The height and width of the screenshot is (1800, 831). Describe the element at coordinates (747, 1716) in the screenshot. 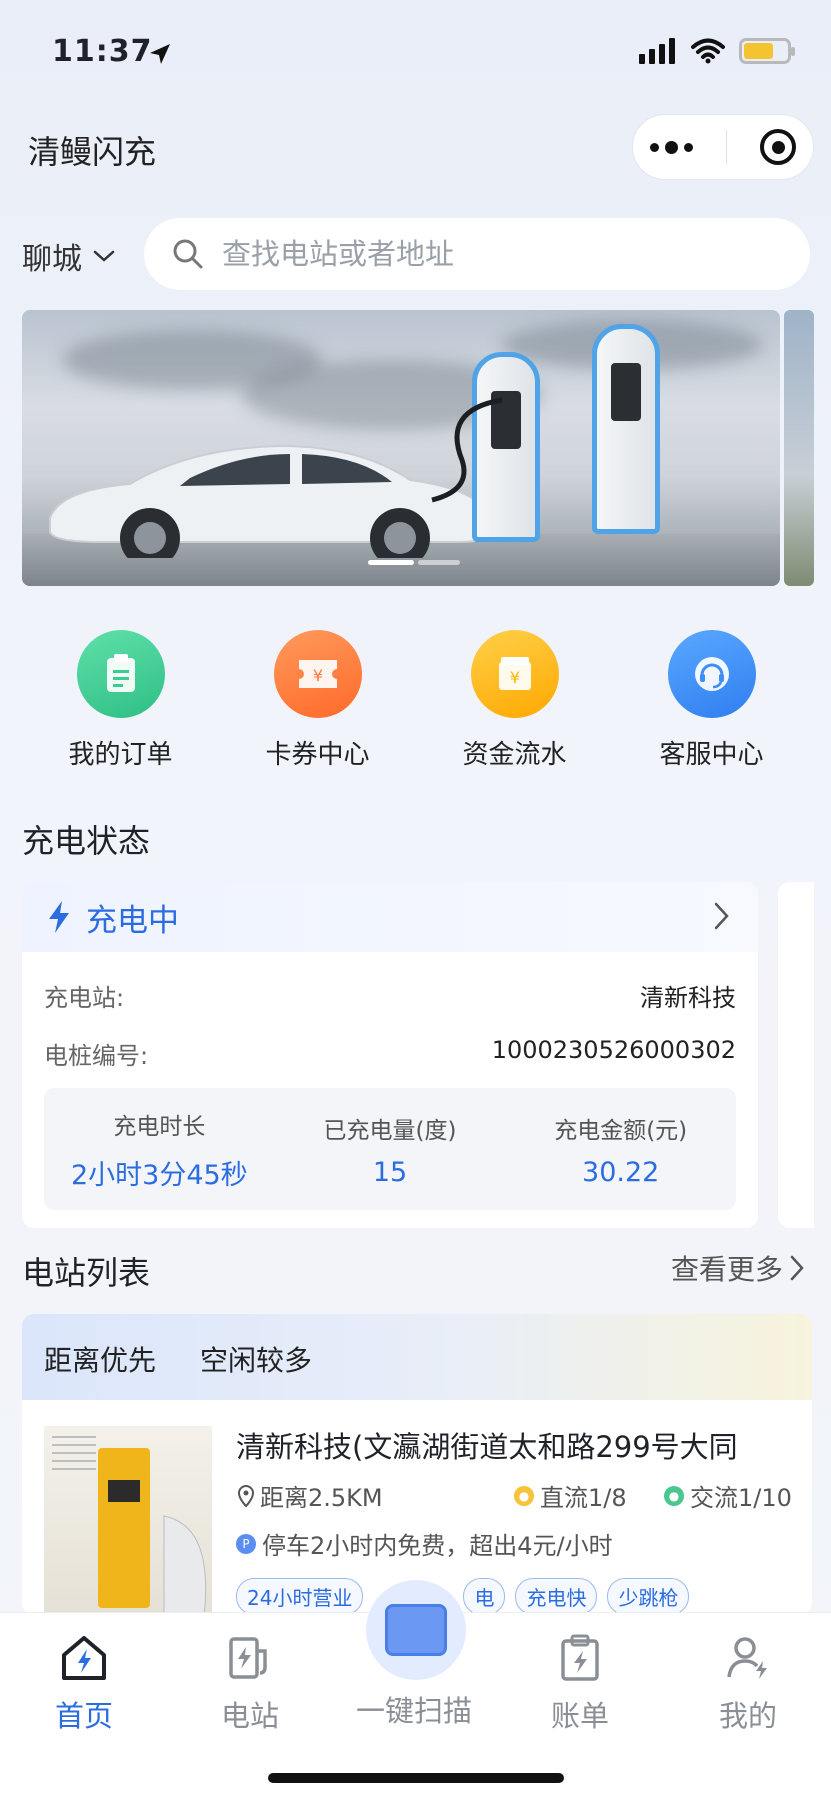

I see `tab-label: 我的` at that location.